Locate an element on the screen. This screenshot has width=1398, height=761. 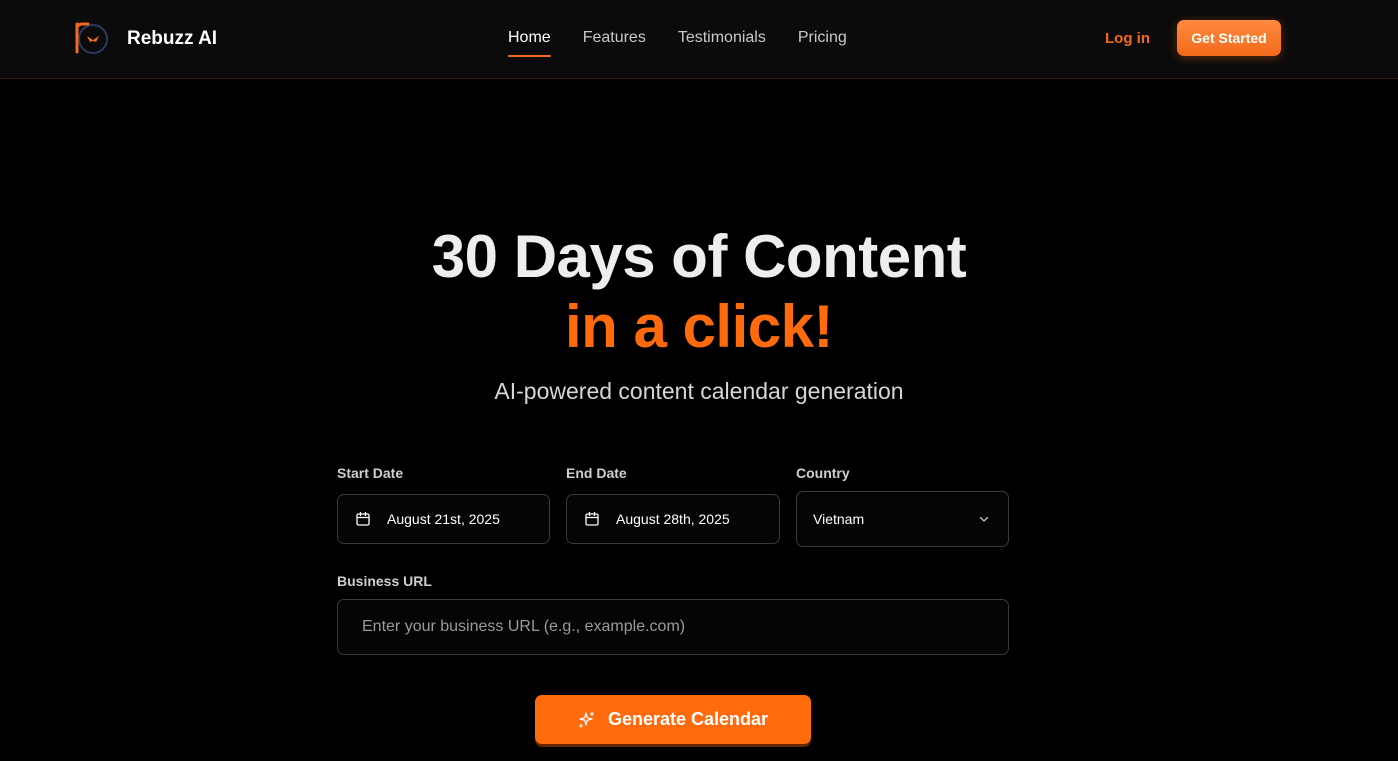
generate-calendar-button: Generate Calendar is located at coordinates (673, 719).